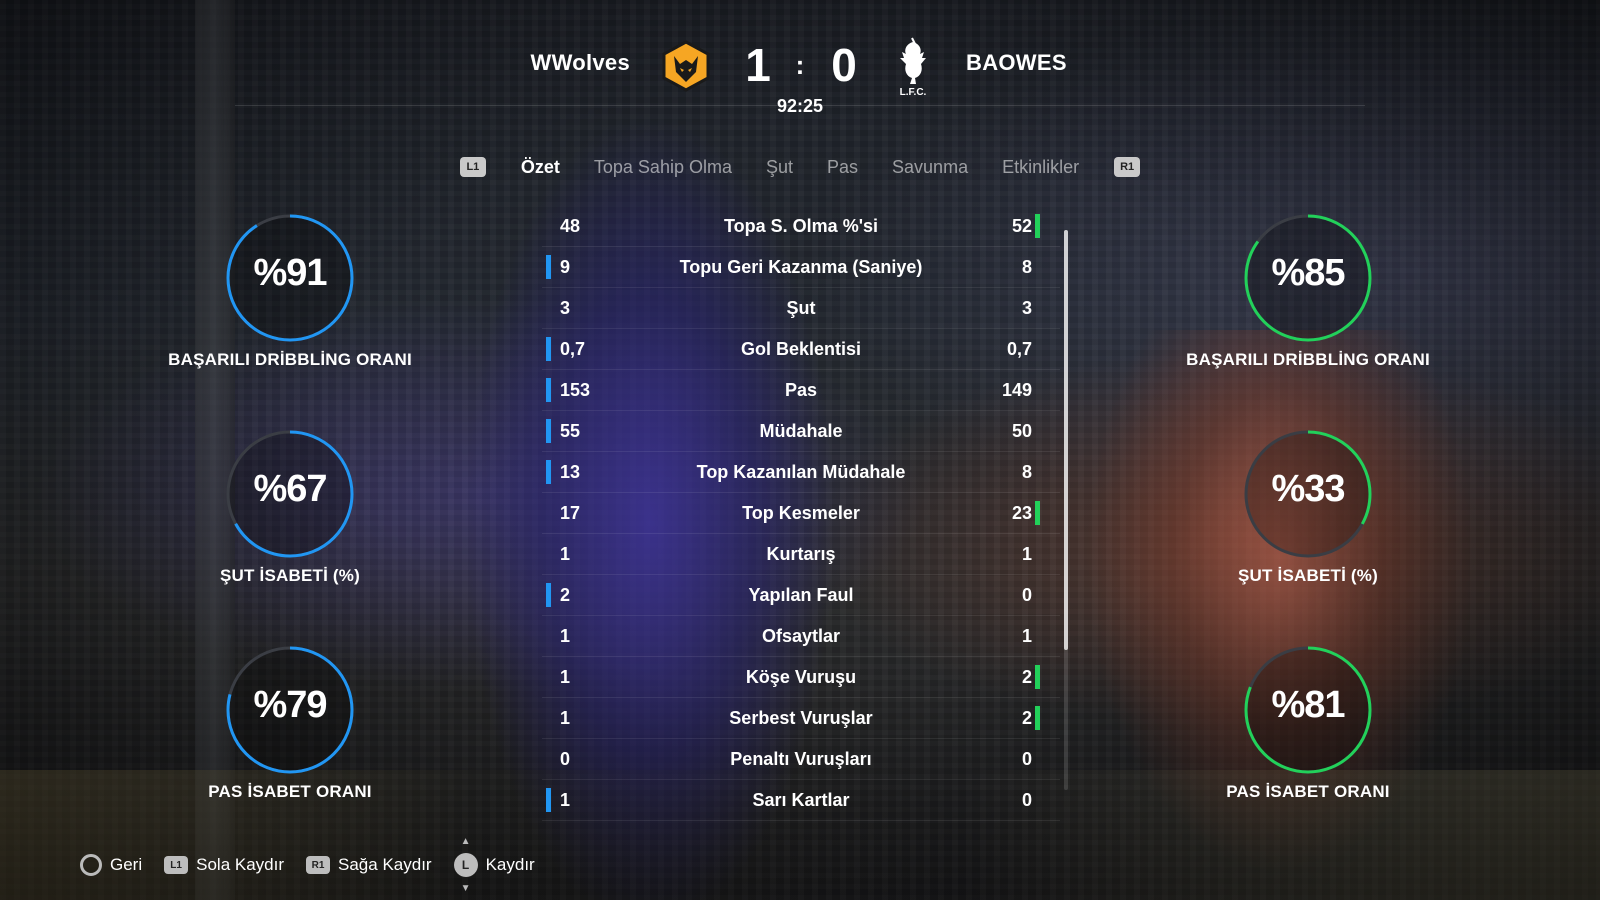 Image resolution: width=1600 pixels, height=900 pixels. I want to click on stat-label: Müdahale, so click(801, 430).